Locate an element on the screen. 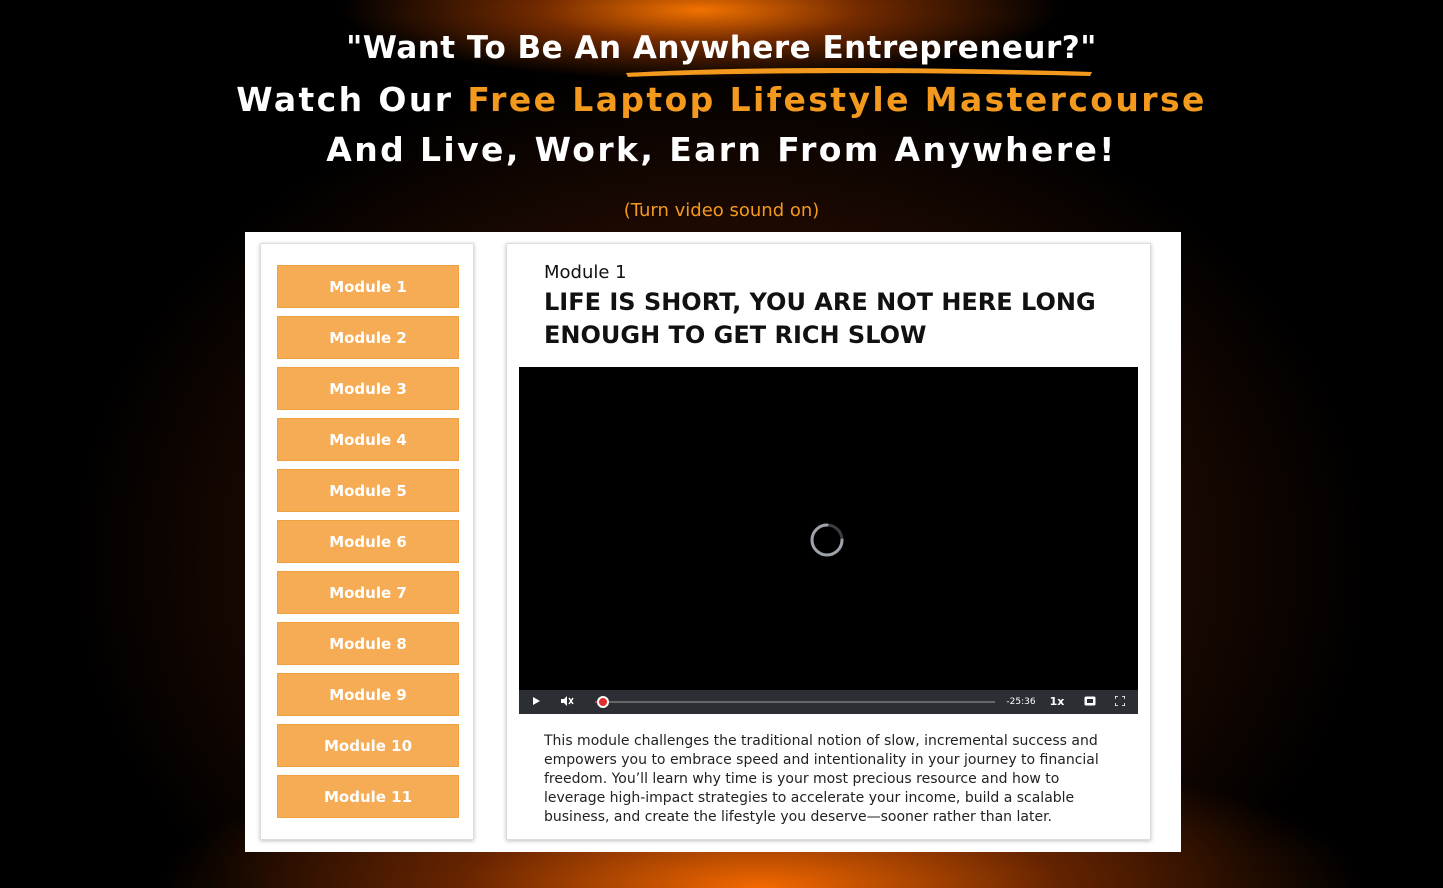  fullscreen-icon is located at coordinates (1120, 701).